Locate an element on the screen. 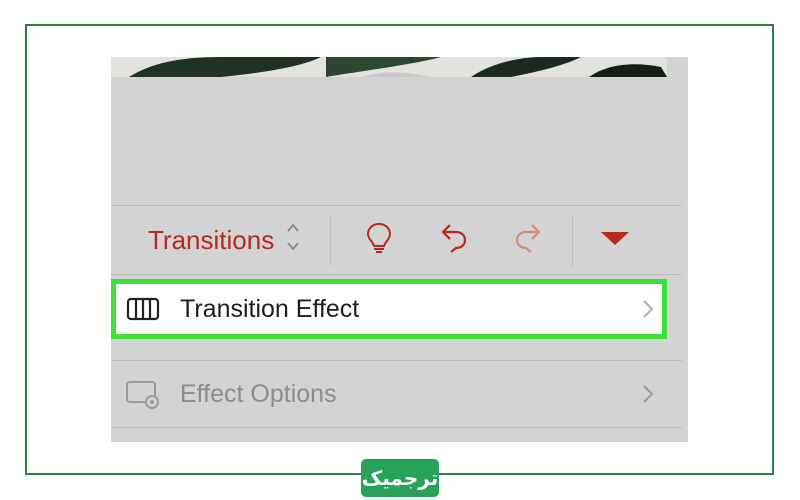  undo-icon is located at coordinates (454, 240).